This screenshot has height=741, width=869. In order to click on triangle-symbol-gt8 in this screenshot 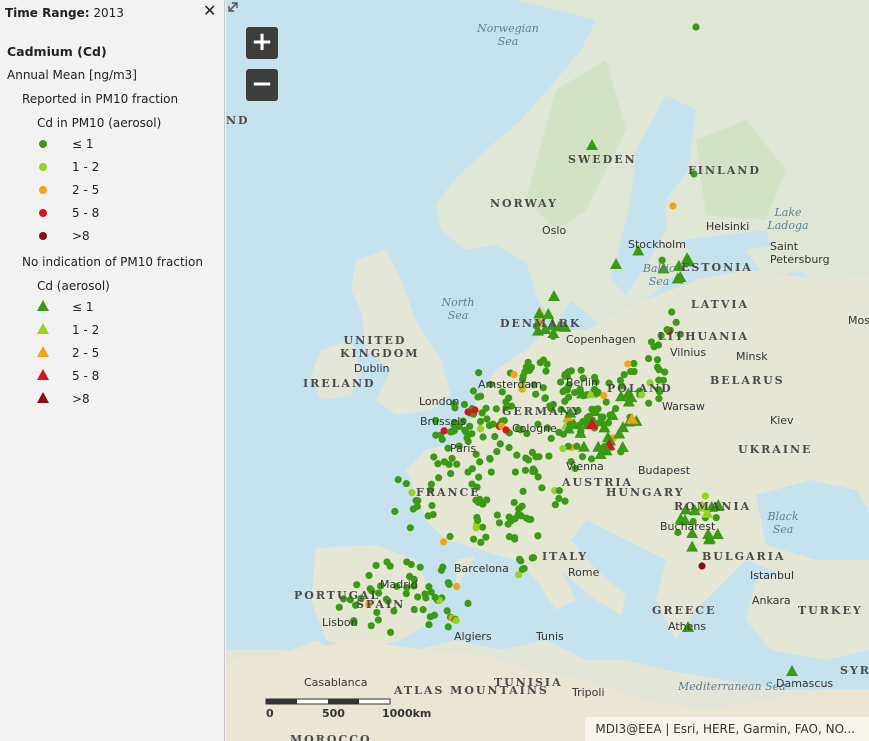, I will do `click(43, 397)`.